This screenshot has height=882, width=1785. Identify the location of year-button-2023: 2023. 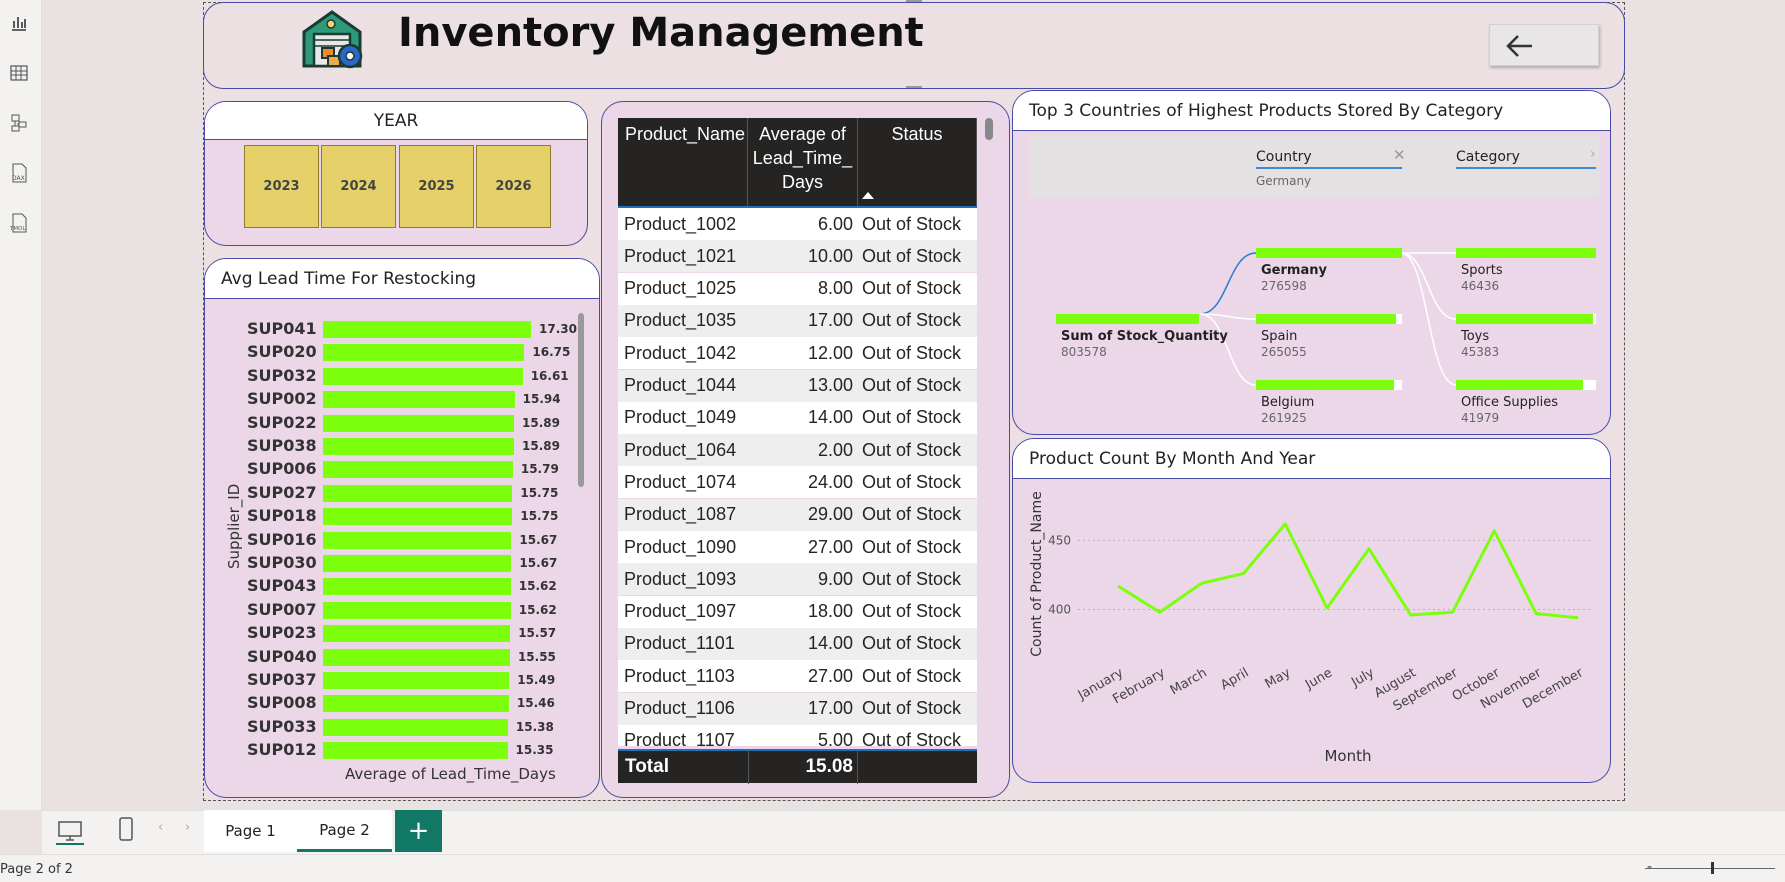
(281, 186).